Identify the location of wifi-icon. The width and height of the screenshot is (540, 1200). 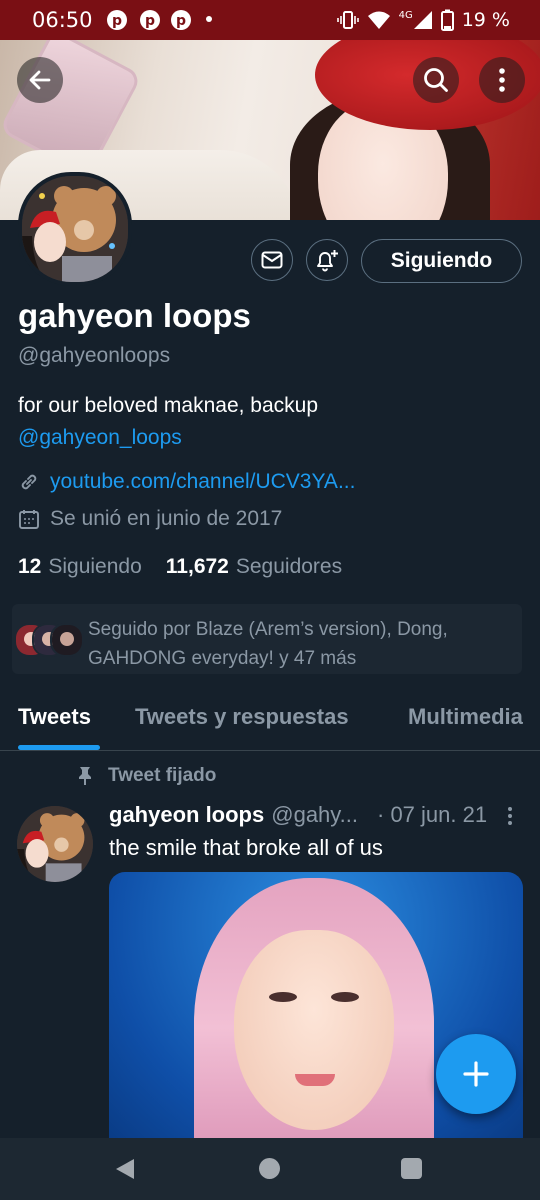
(378, 20).